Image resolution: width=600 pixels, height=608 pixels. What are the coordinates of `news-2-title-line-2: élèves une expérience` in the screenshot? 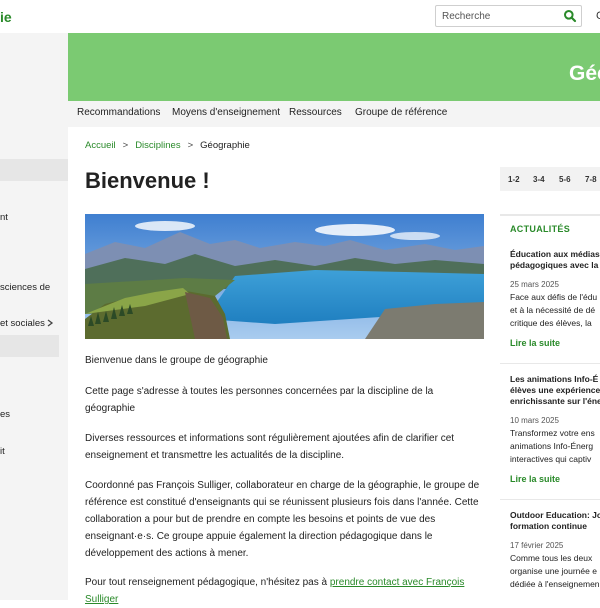 It's located at (555, 390).